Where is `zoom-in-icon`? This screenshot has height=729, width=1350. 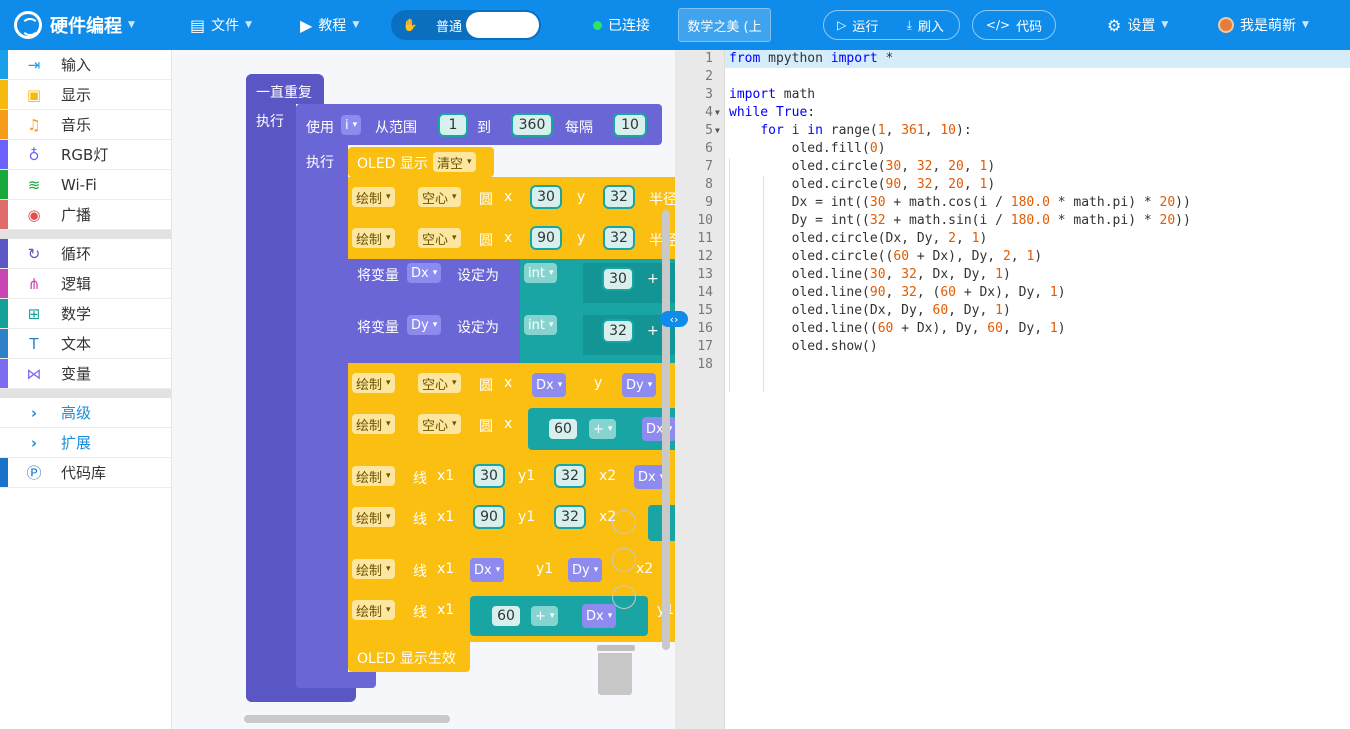 zoom-in-icon is located at coordinates (624, 522).